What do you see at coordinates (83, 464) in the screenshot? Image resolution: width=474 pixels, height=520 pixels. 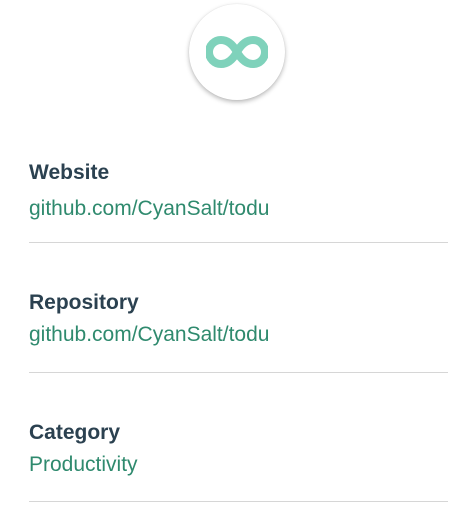 I see `category-value: Productivity` at bounding box center [83, 464].